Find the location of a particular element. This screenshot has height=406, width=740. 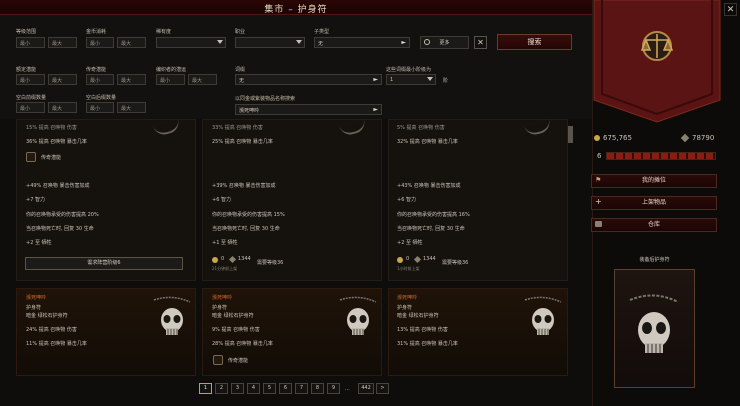

thread-count-label: 编织者的潜运 is located at coordinates (171, 70).